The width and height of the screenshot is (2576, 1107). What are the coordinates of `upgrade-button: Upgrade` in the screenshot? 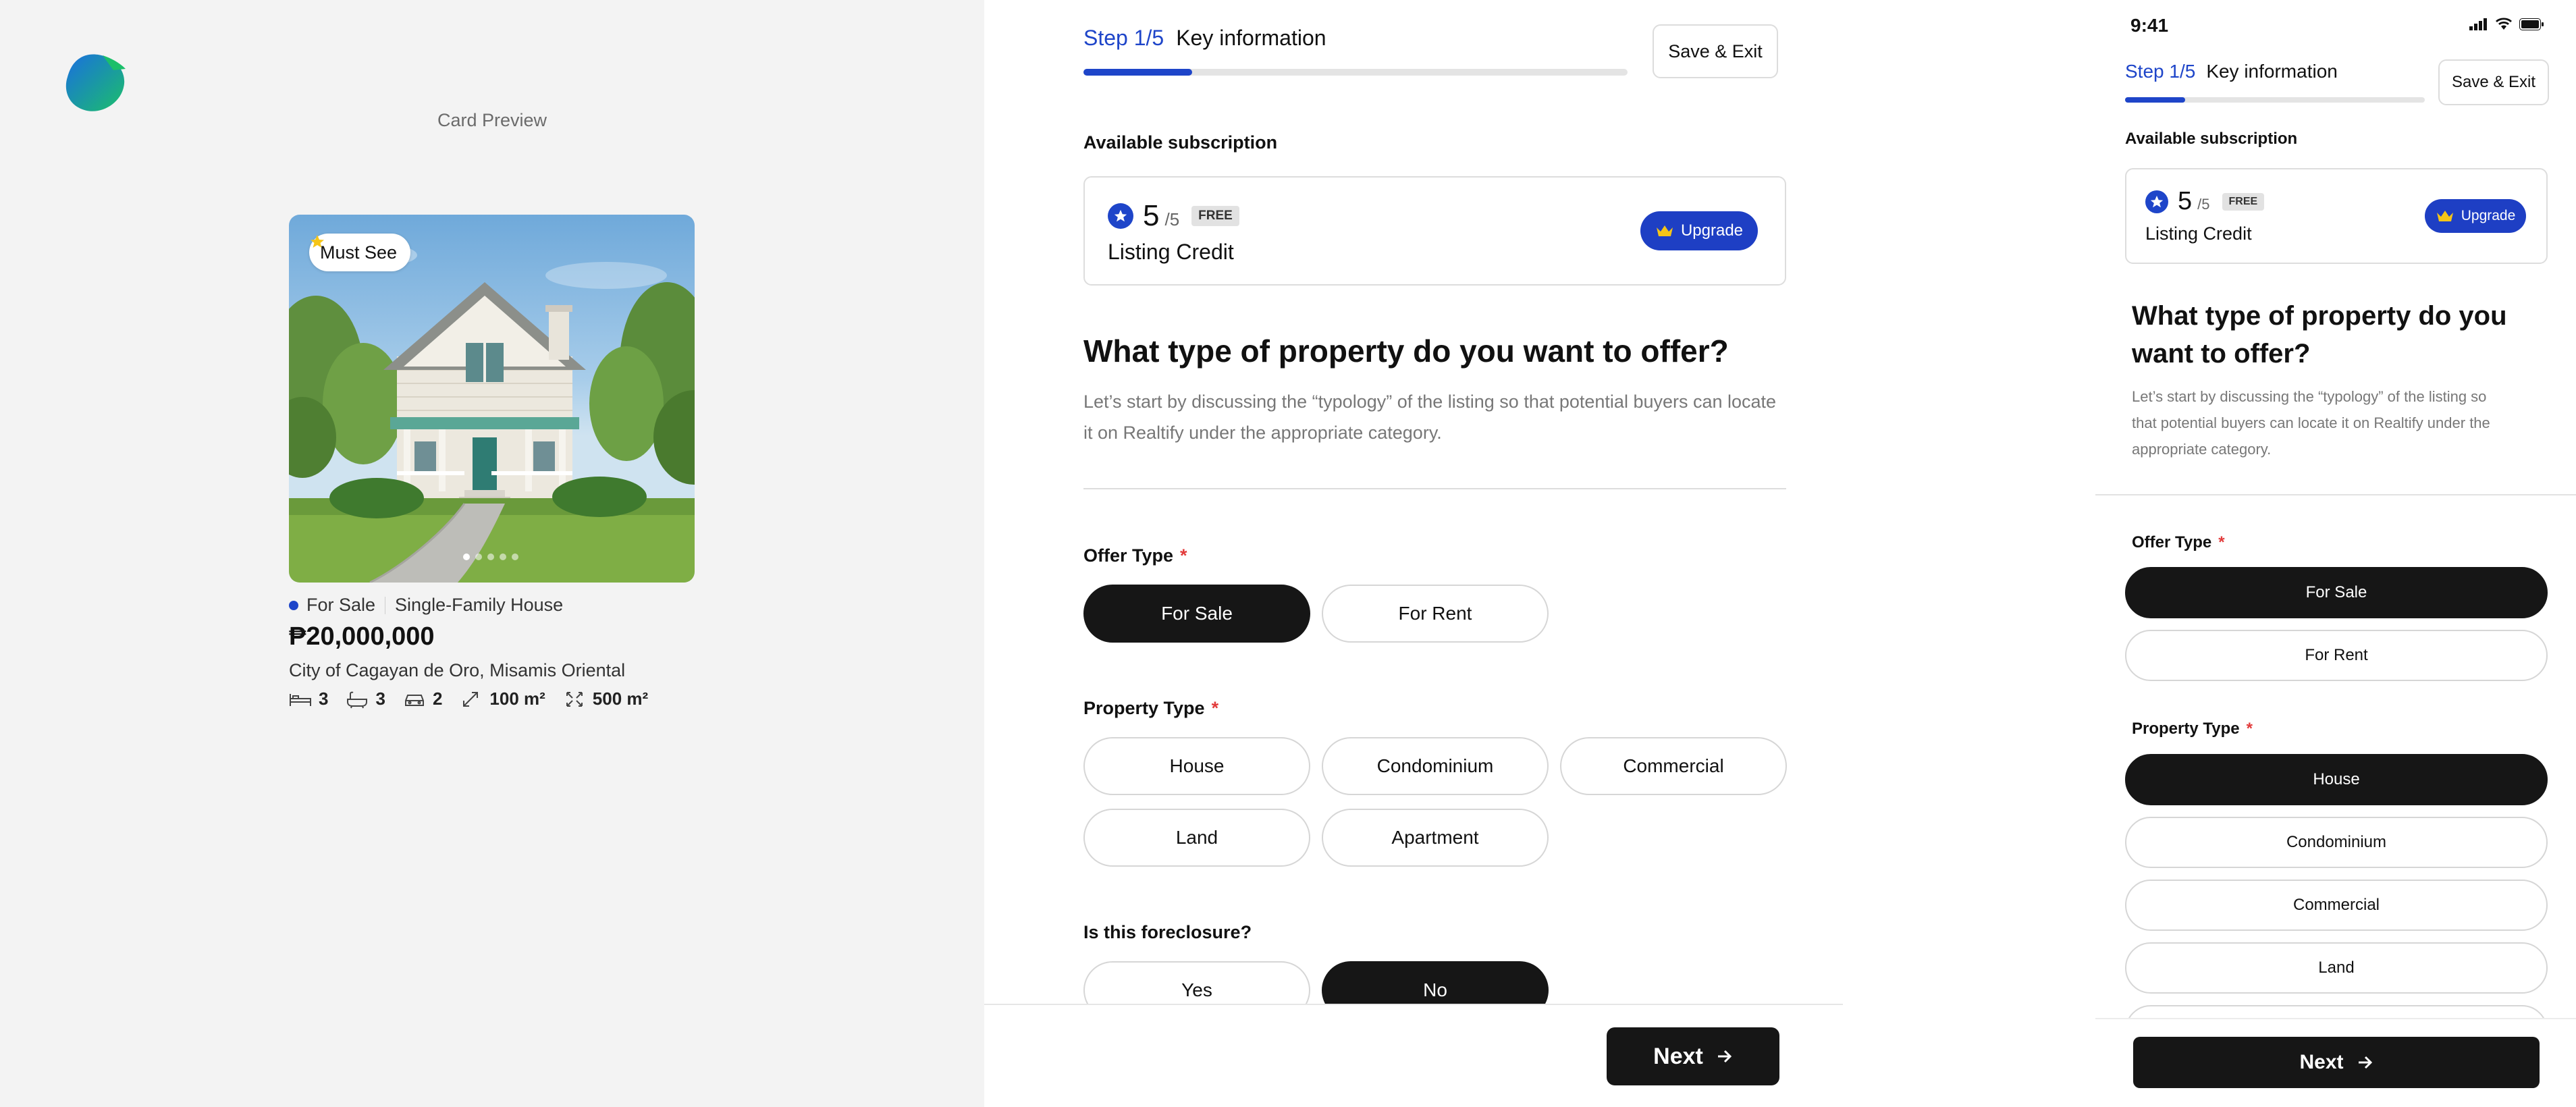 It's located at (1699, 230).